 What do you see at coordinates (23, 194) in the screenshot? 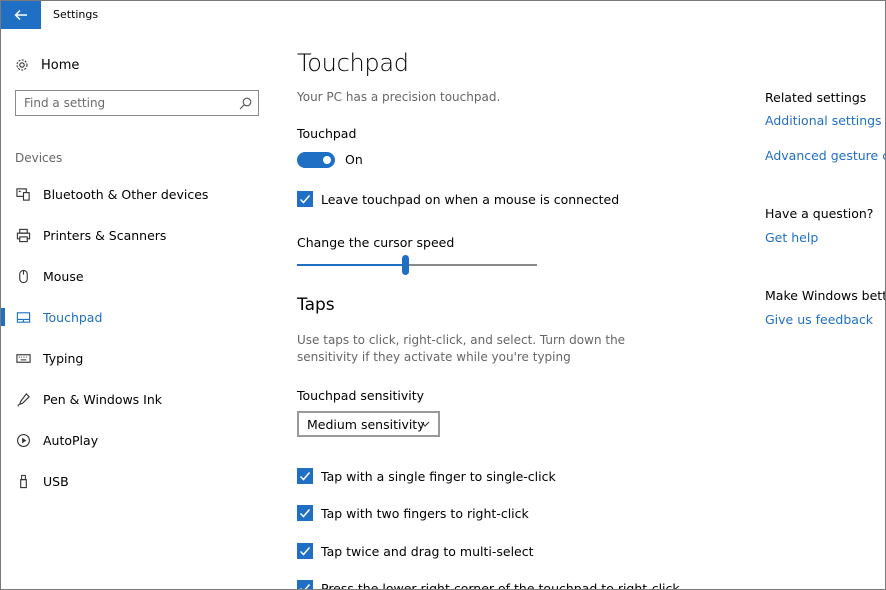
I see `bluetooth-devices-icon` at bounding box center [23, 194].